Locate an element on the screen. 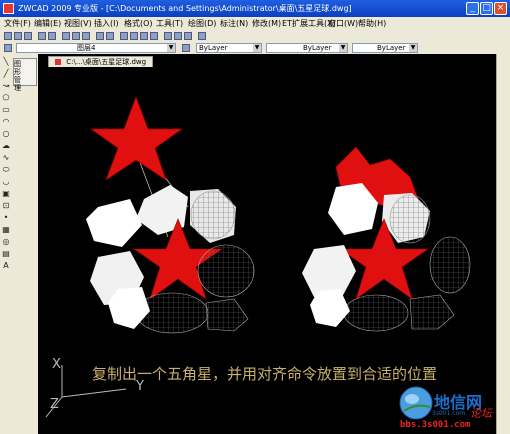 This screenshot has width=510, height=434. save-icon is located at coordinates (28, 36).